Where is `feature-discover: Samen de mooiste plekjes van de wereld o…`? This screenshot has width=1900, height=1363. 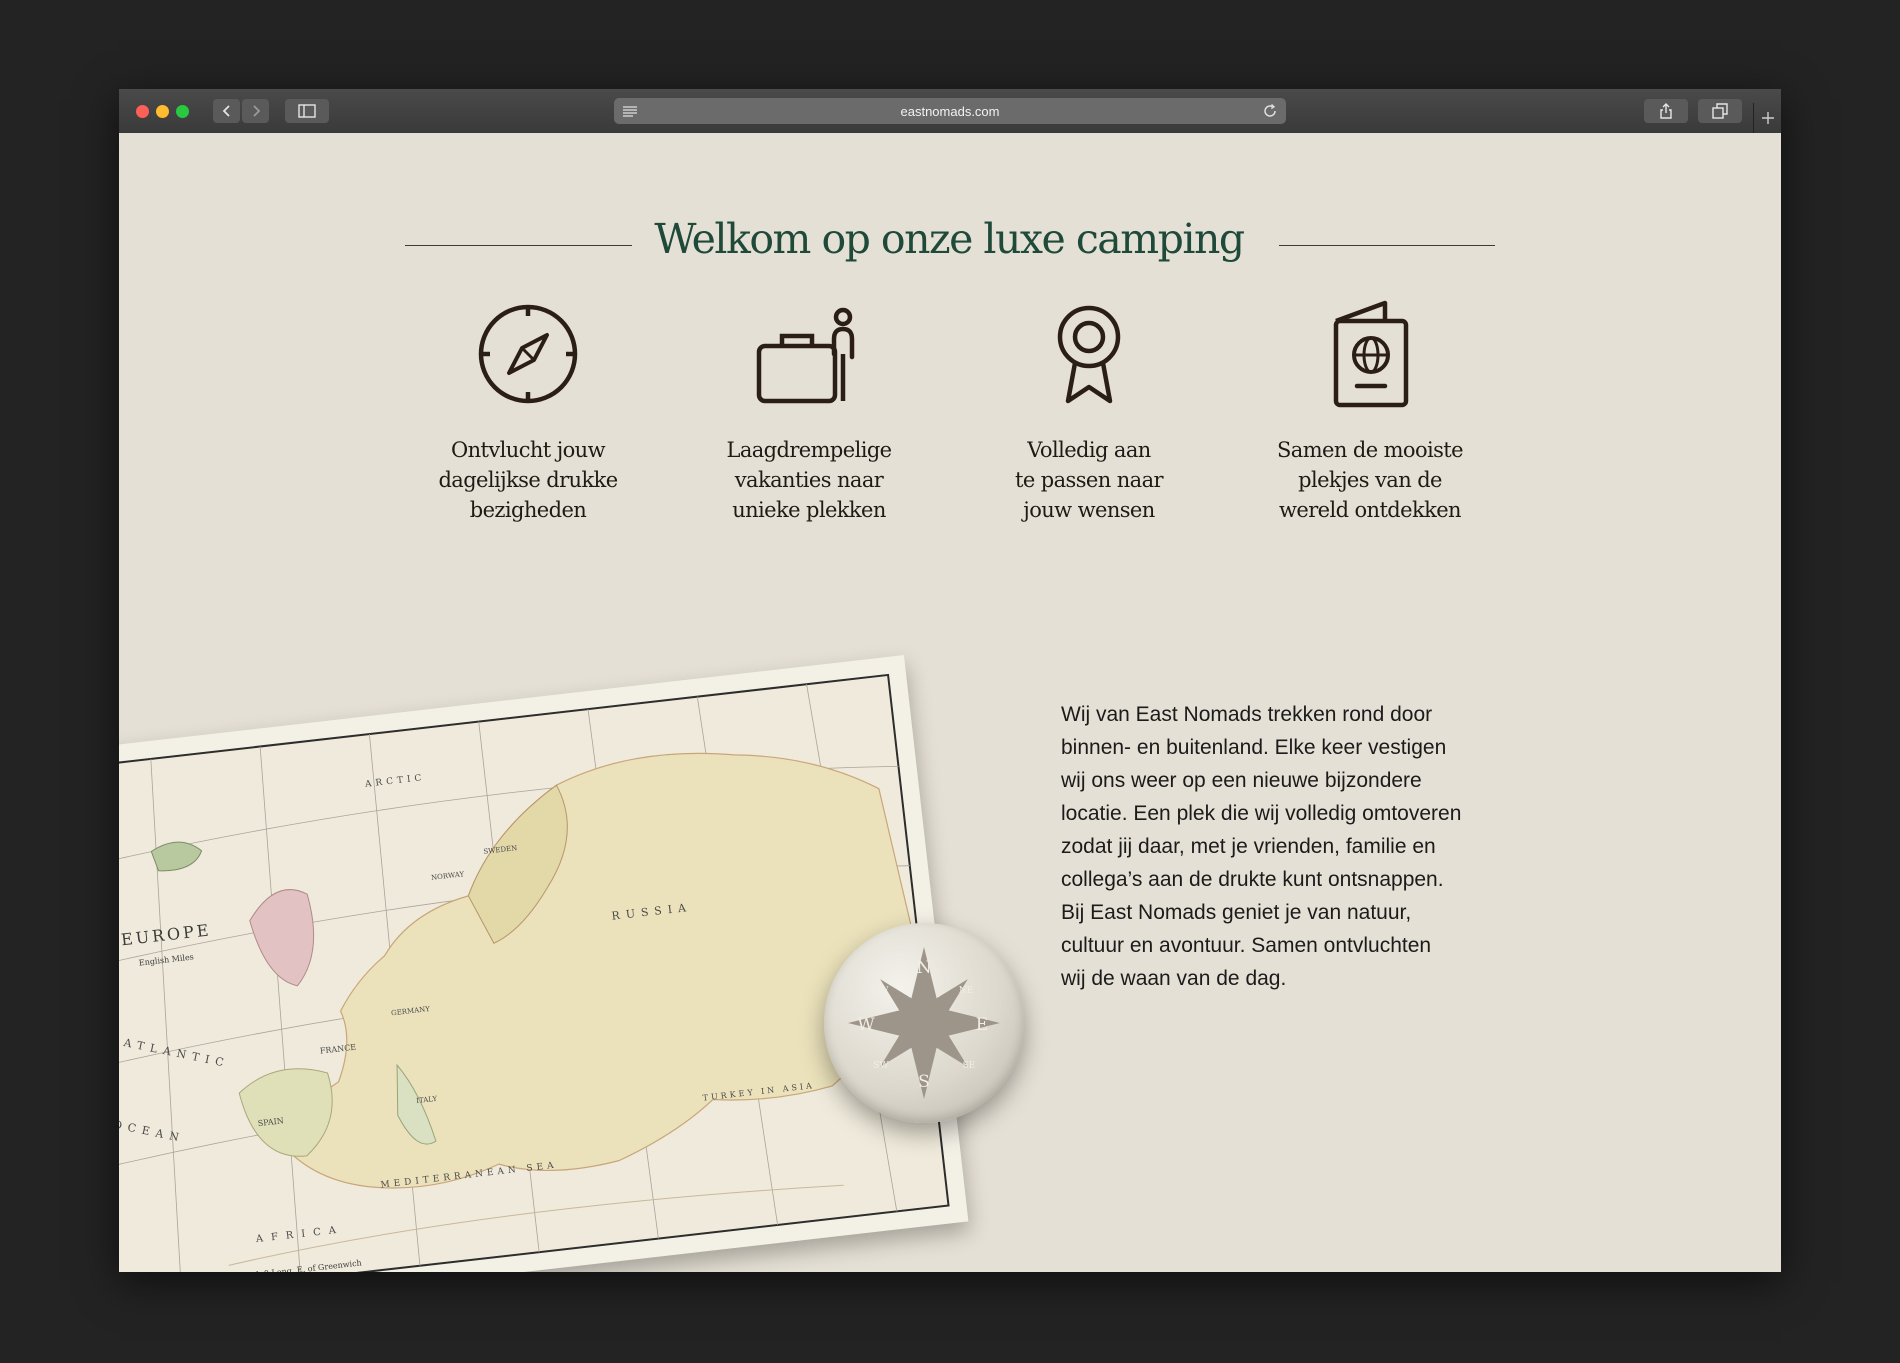 feature-discover: Samen de mooiste plekjes van de wereld o… is located at coordinates (1370, 412).